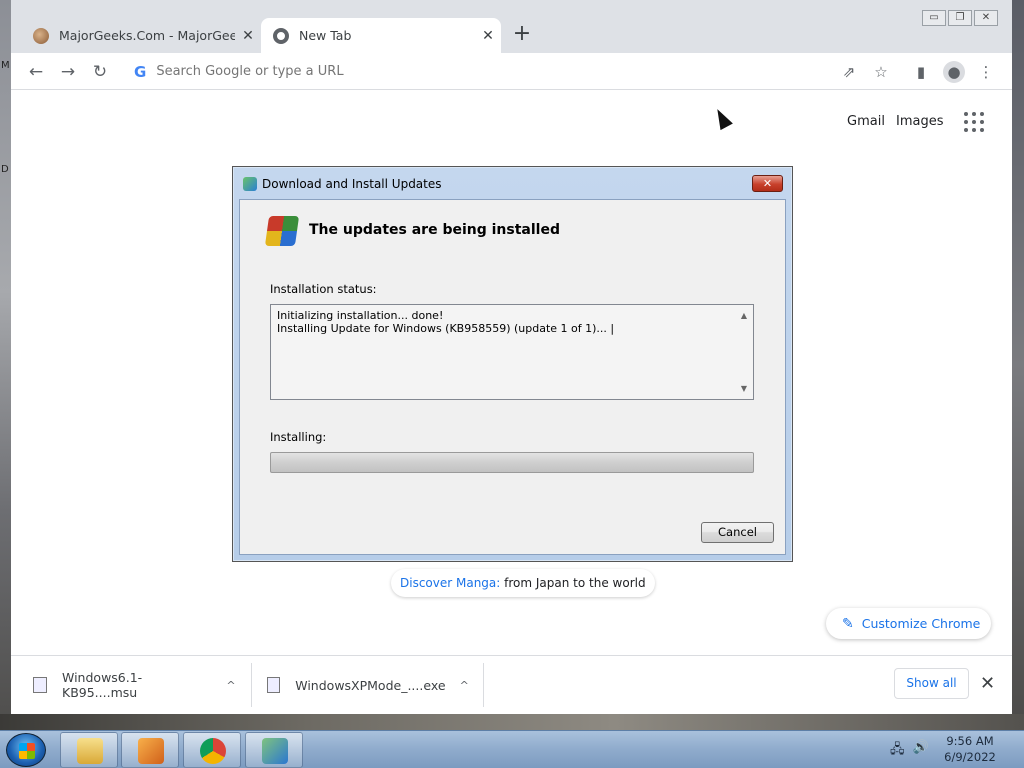 The image size is (1024, 768). What do you see at coordinates (921, 623) in the screenshot?
I see `customize-label: Customize Chrome` at bounding box center [921, 623].